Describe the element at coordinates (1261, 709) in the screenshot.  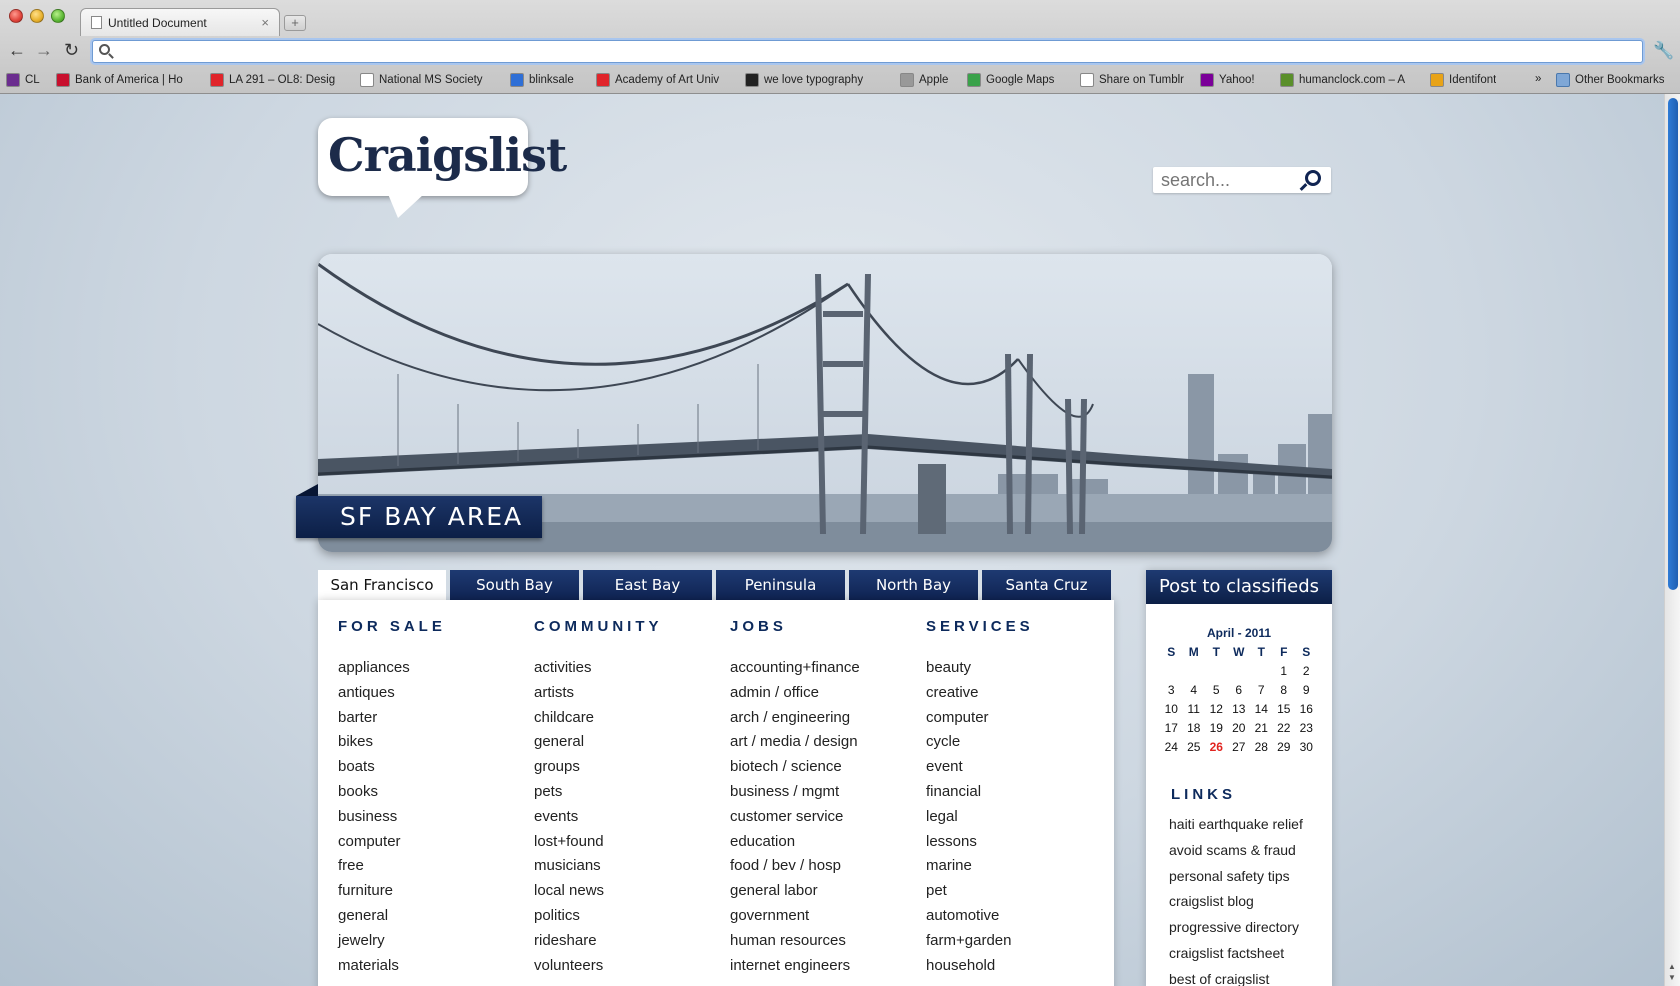
I see `calendar-day: 14` at that location.